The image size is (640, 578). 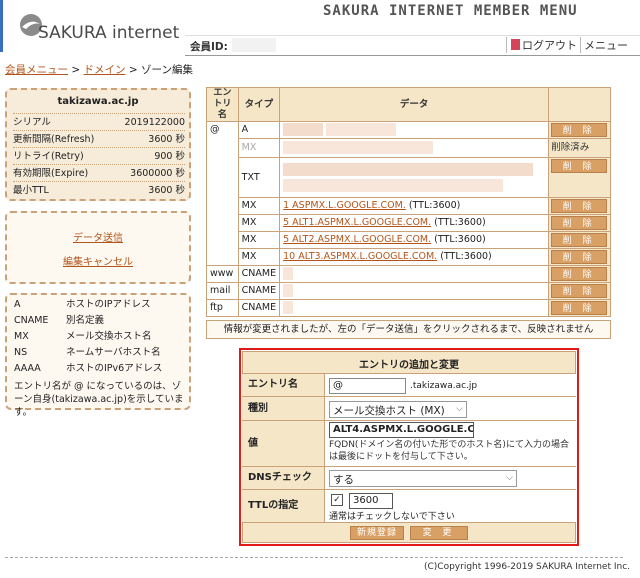 What do you see at coordinates (114, 368) in the screenshot?
I see `legend-desc: ホストのIPv6アドレス` at bounding box center [114, 368].